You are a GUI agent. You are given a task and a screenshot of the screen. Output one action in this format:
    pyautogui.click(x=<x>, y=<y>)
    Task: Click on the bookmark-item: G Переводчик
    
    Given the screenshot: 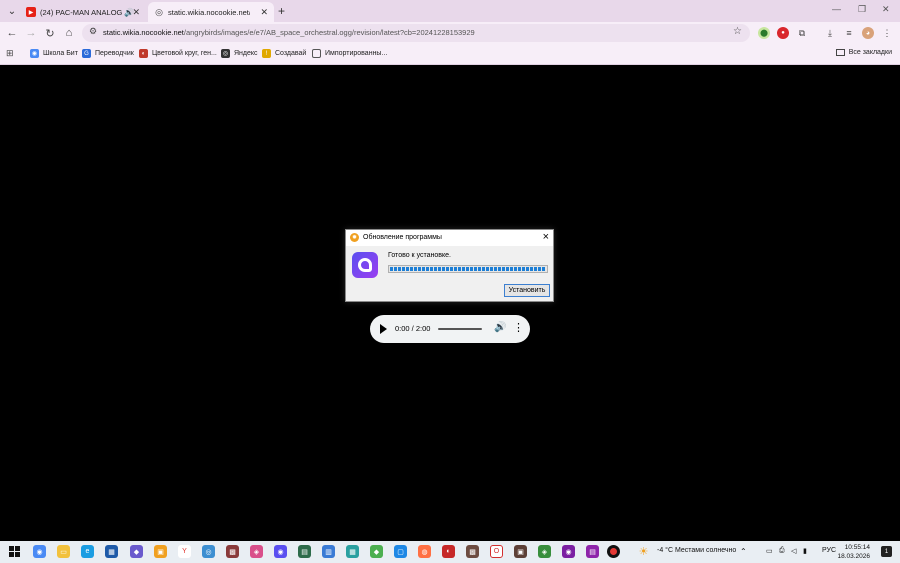 What is the action you would take?
    pyautogui.click(x=108, y=53)
    